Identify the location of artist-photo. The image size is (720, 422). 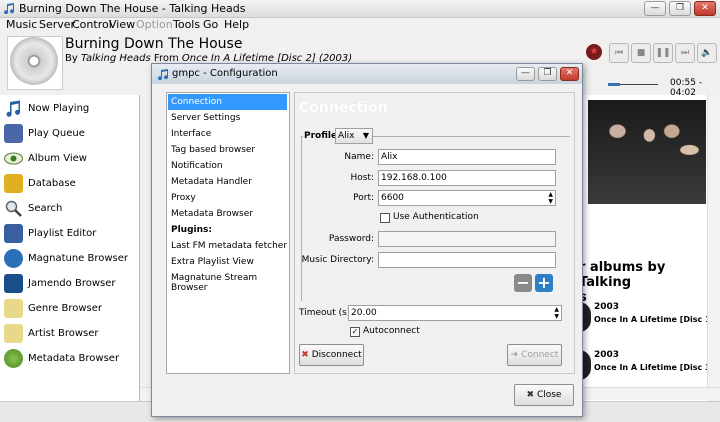
(647, 152).